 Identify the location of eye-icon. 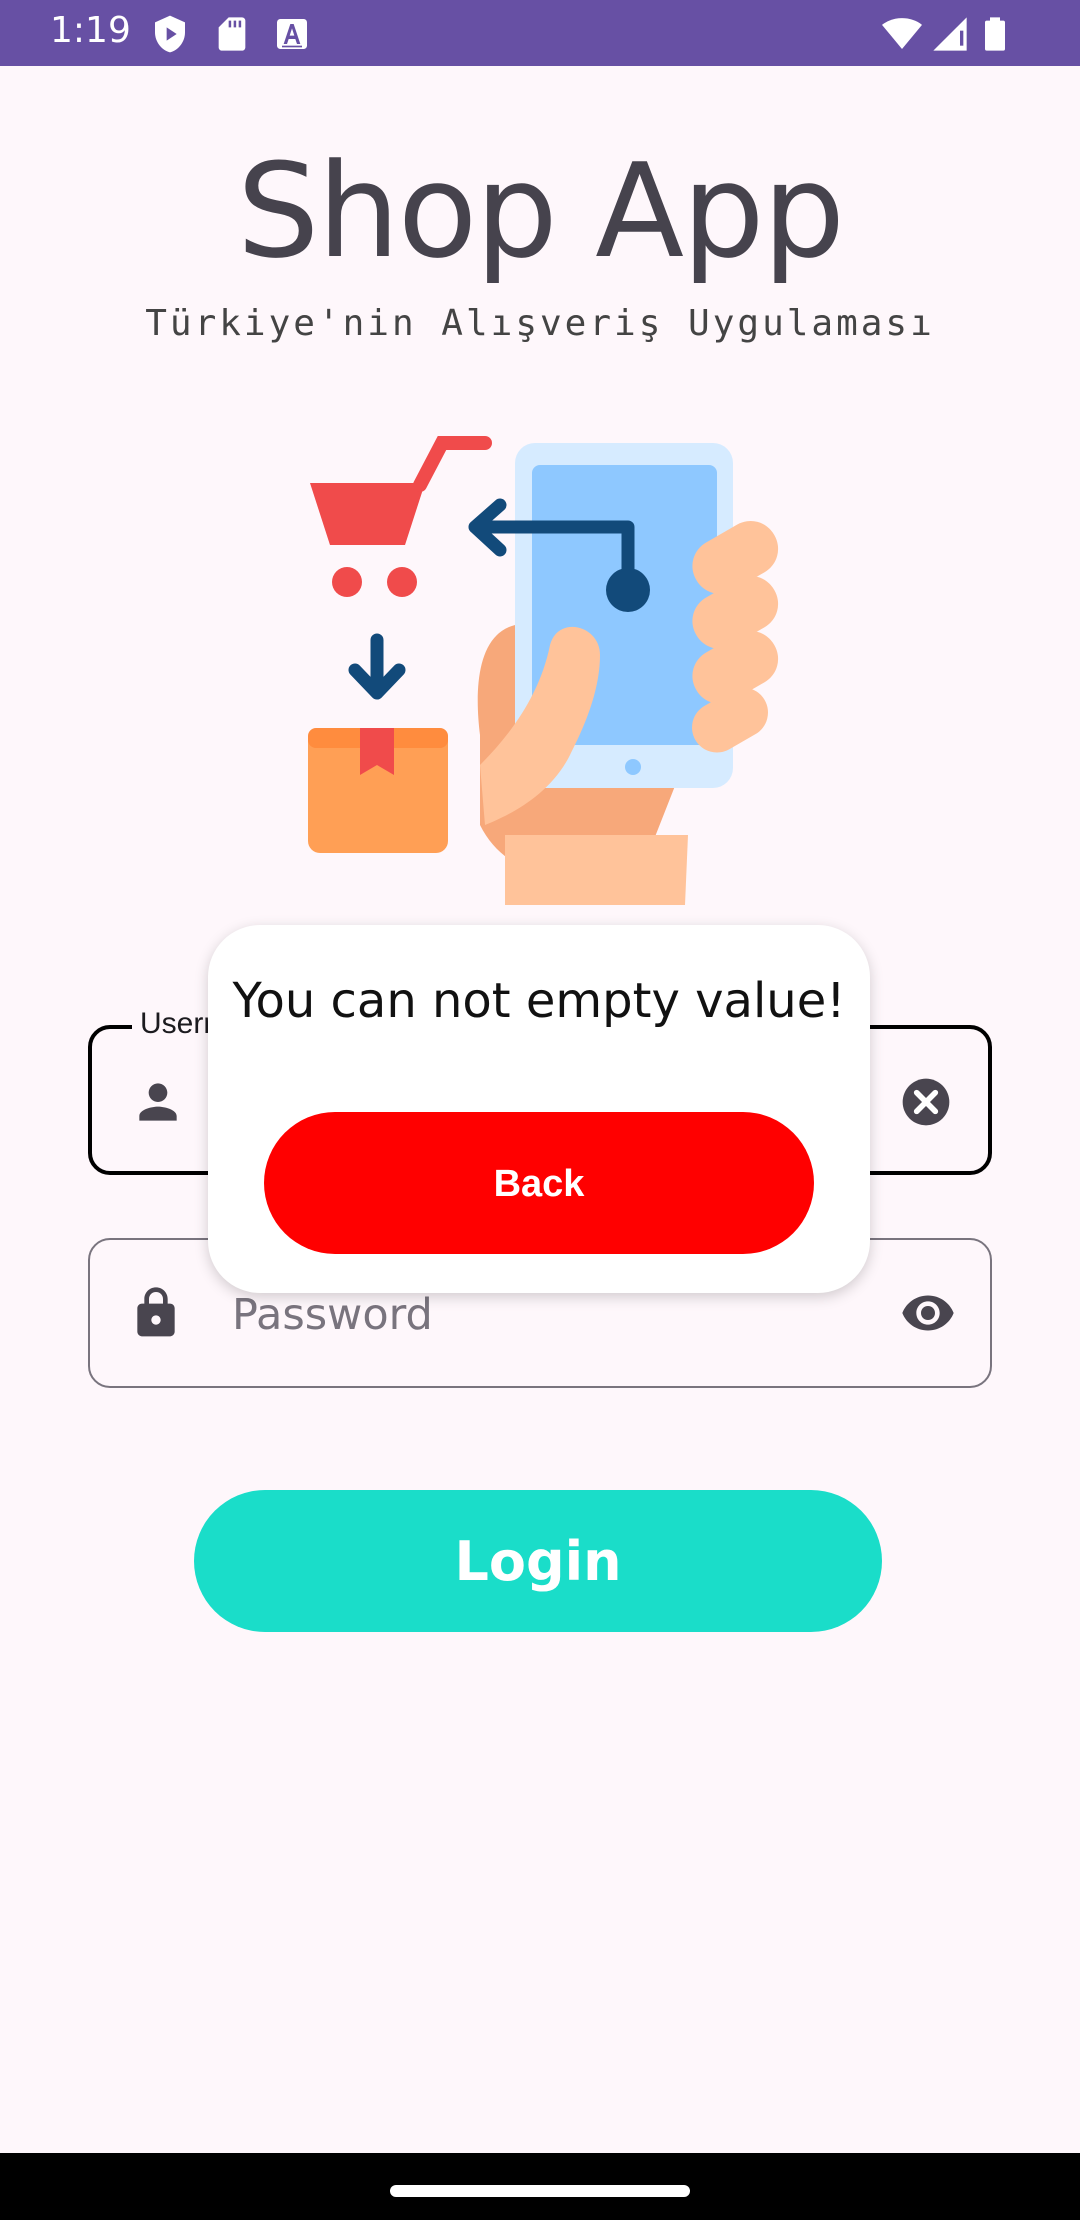
(928, 1313).